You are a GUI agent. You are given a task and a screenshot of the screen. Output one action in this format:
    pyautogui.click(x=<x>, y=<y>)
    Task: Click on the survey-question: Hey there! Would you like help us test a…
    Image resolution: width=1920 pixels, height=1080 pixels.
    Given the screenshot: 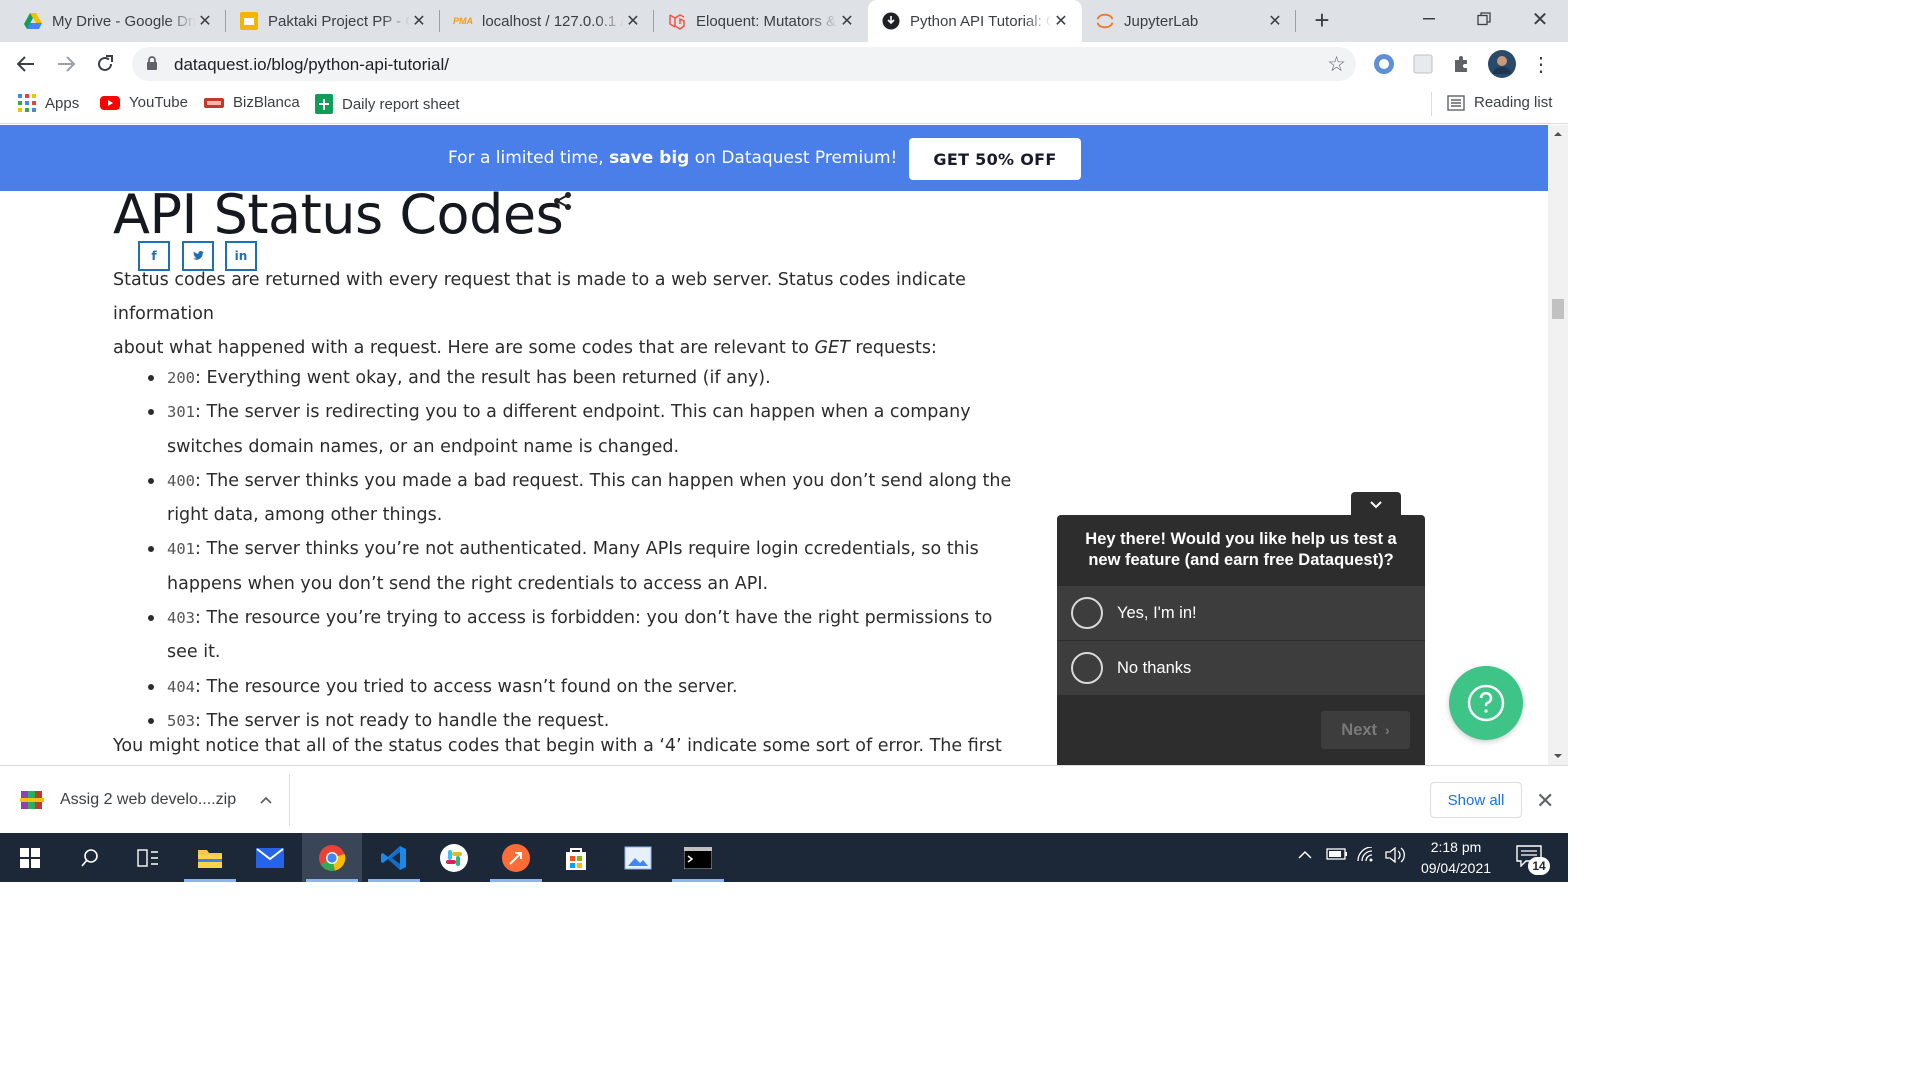 What is the action you would take?
    pyautogui.click(x=1241, y=549)
    